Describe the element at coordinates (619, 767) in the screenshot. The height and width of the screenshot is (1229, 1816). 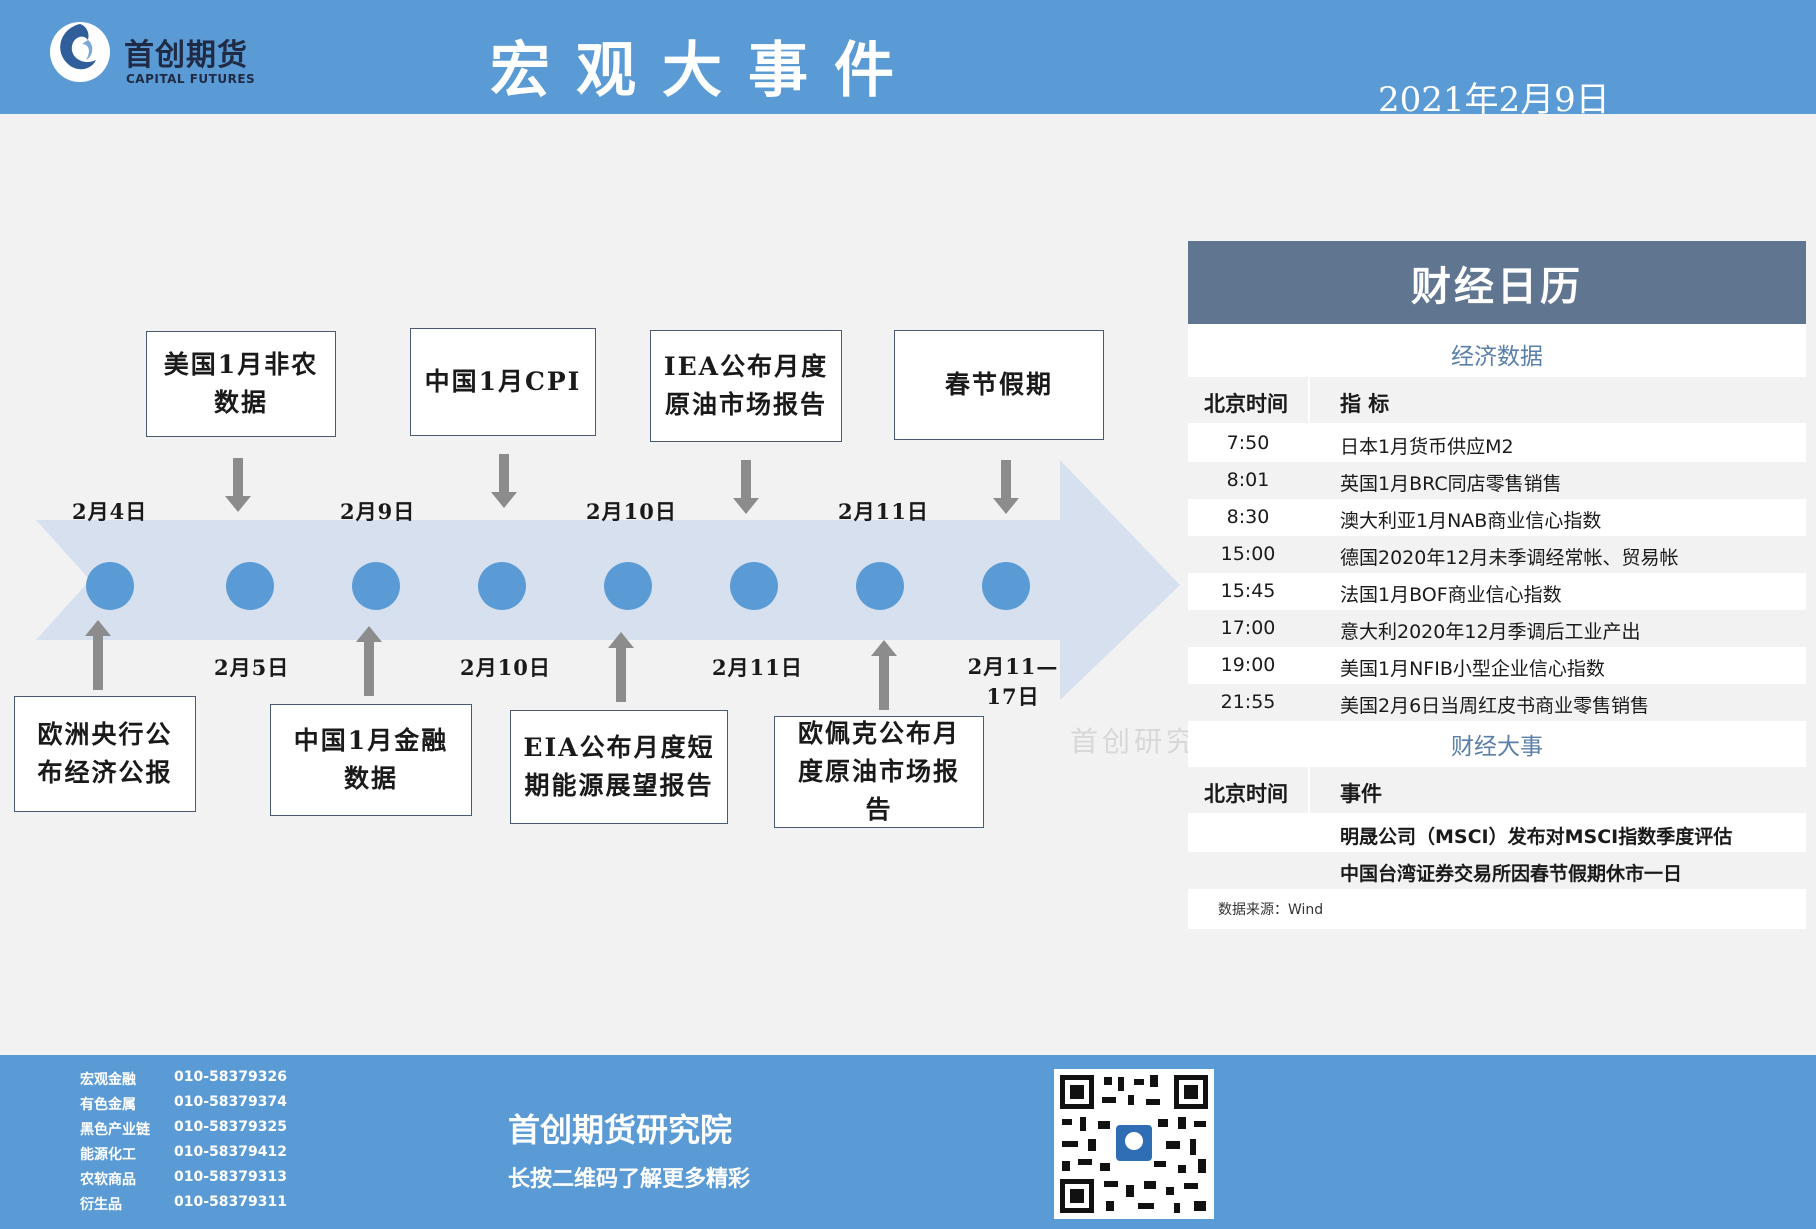
I see `event-box-eia-report: EIA公布月度短期能源展望报告` at that location.